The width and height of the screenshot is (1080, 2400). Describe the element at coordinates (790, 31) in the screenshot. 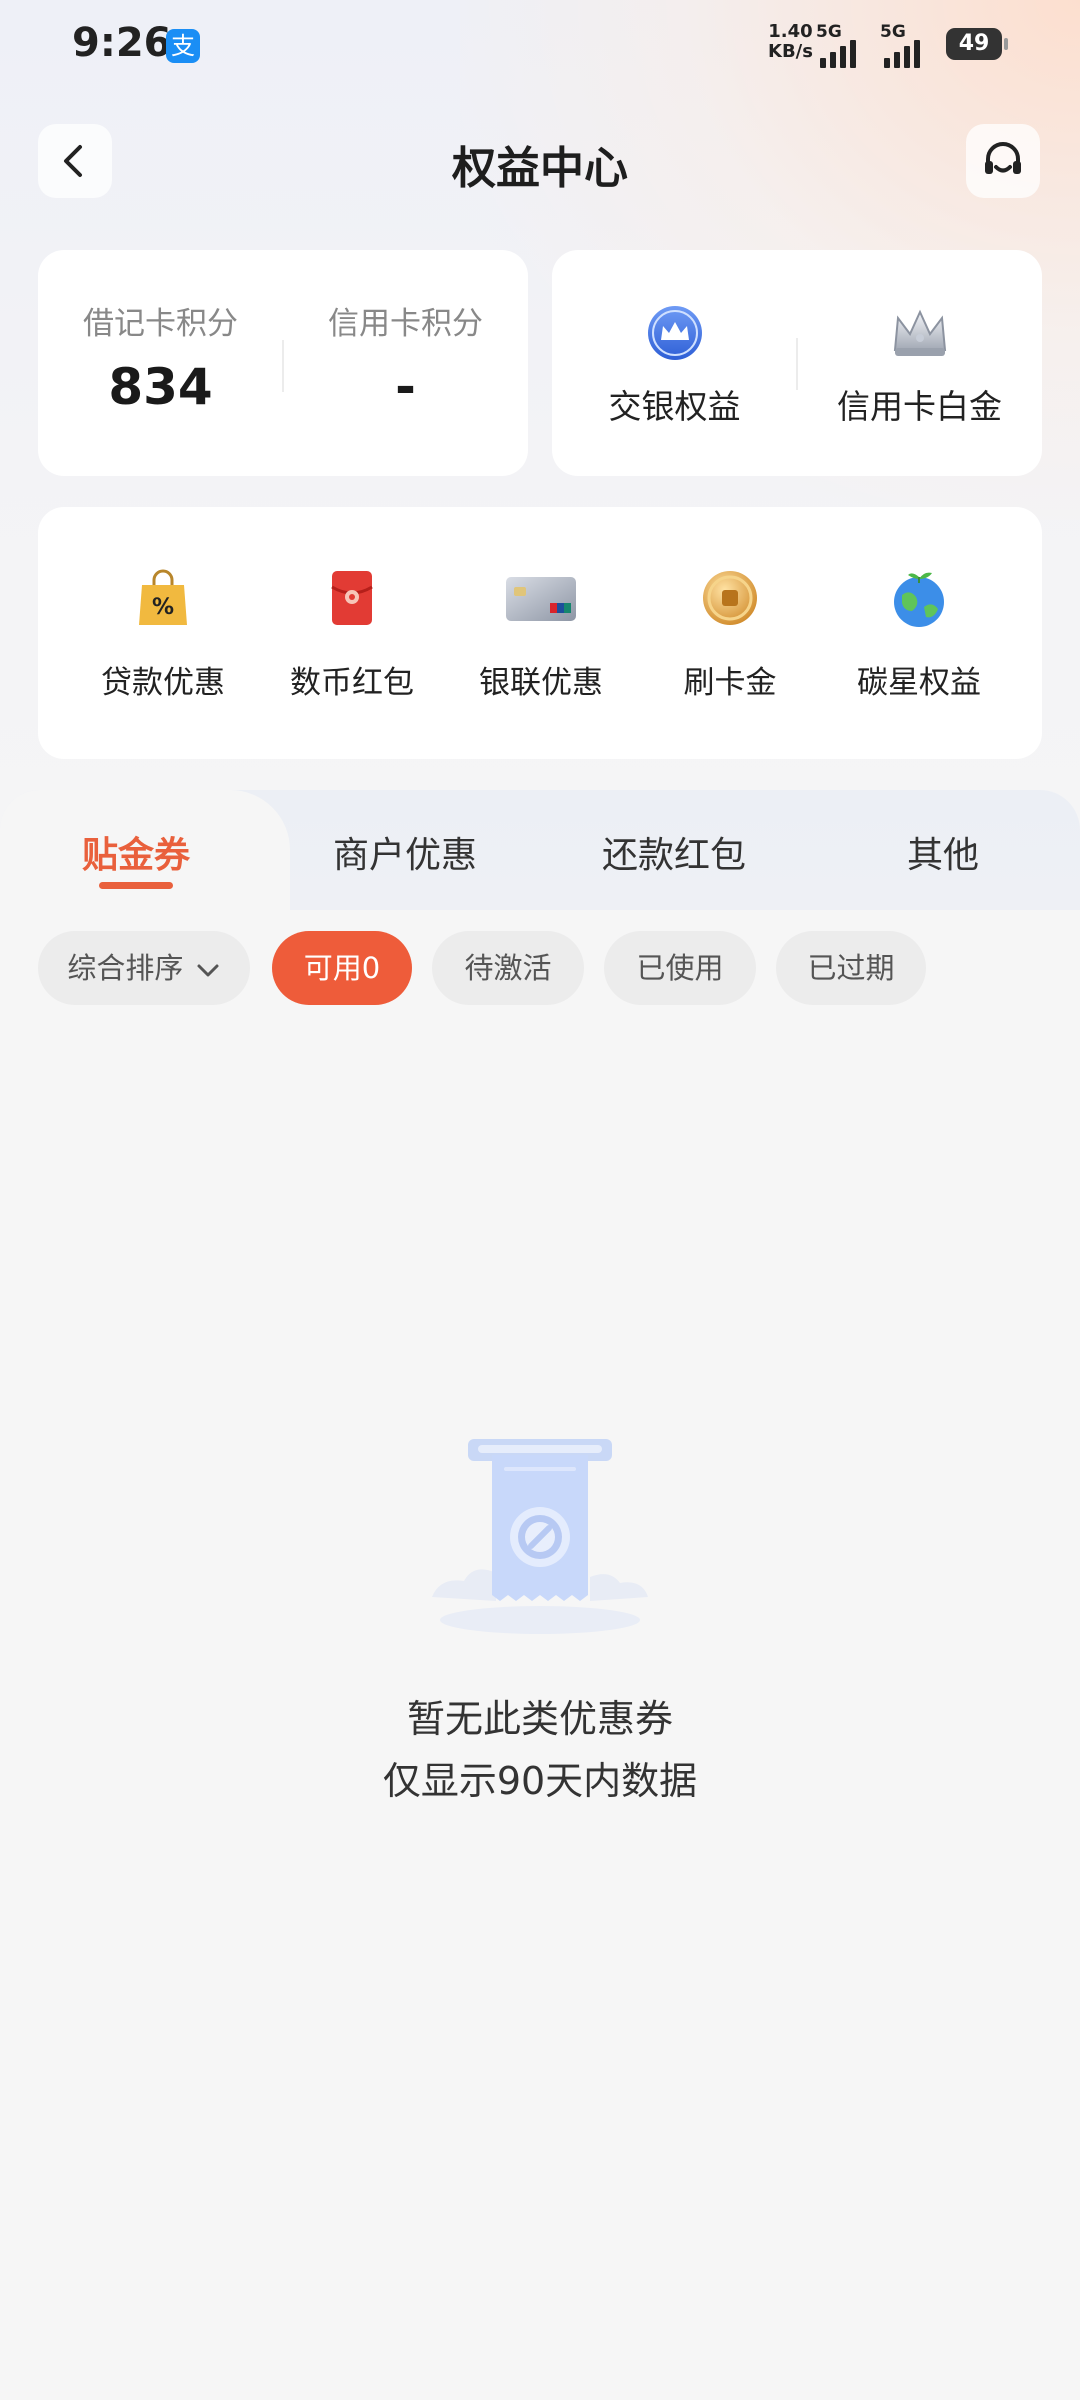

I see `net-speed-value: 1.40` at that location.